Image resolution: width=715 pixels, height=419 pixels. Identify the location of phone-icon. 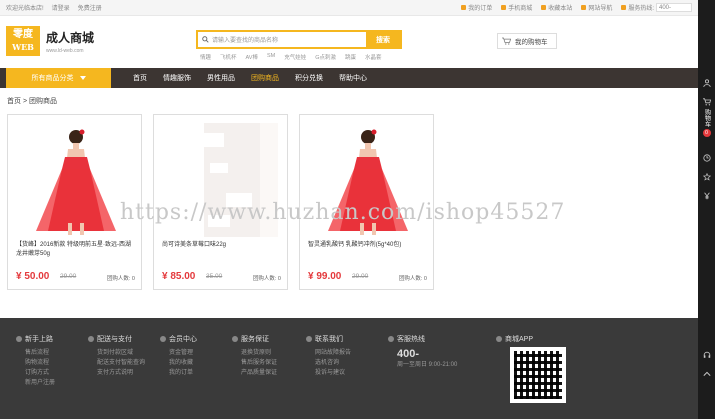
(624, 7).